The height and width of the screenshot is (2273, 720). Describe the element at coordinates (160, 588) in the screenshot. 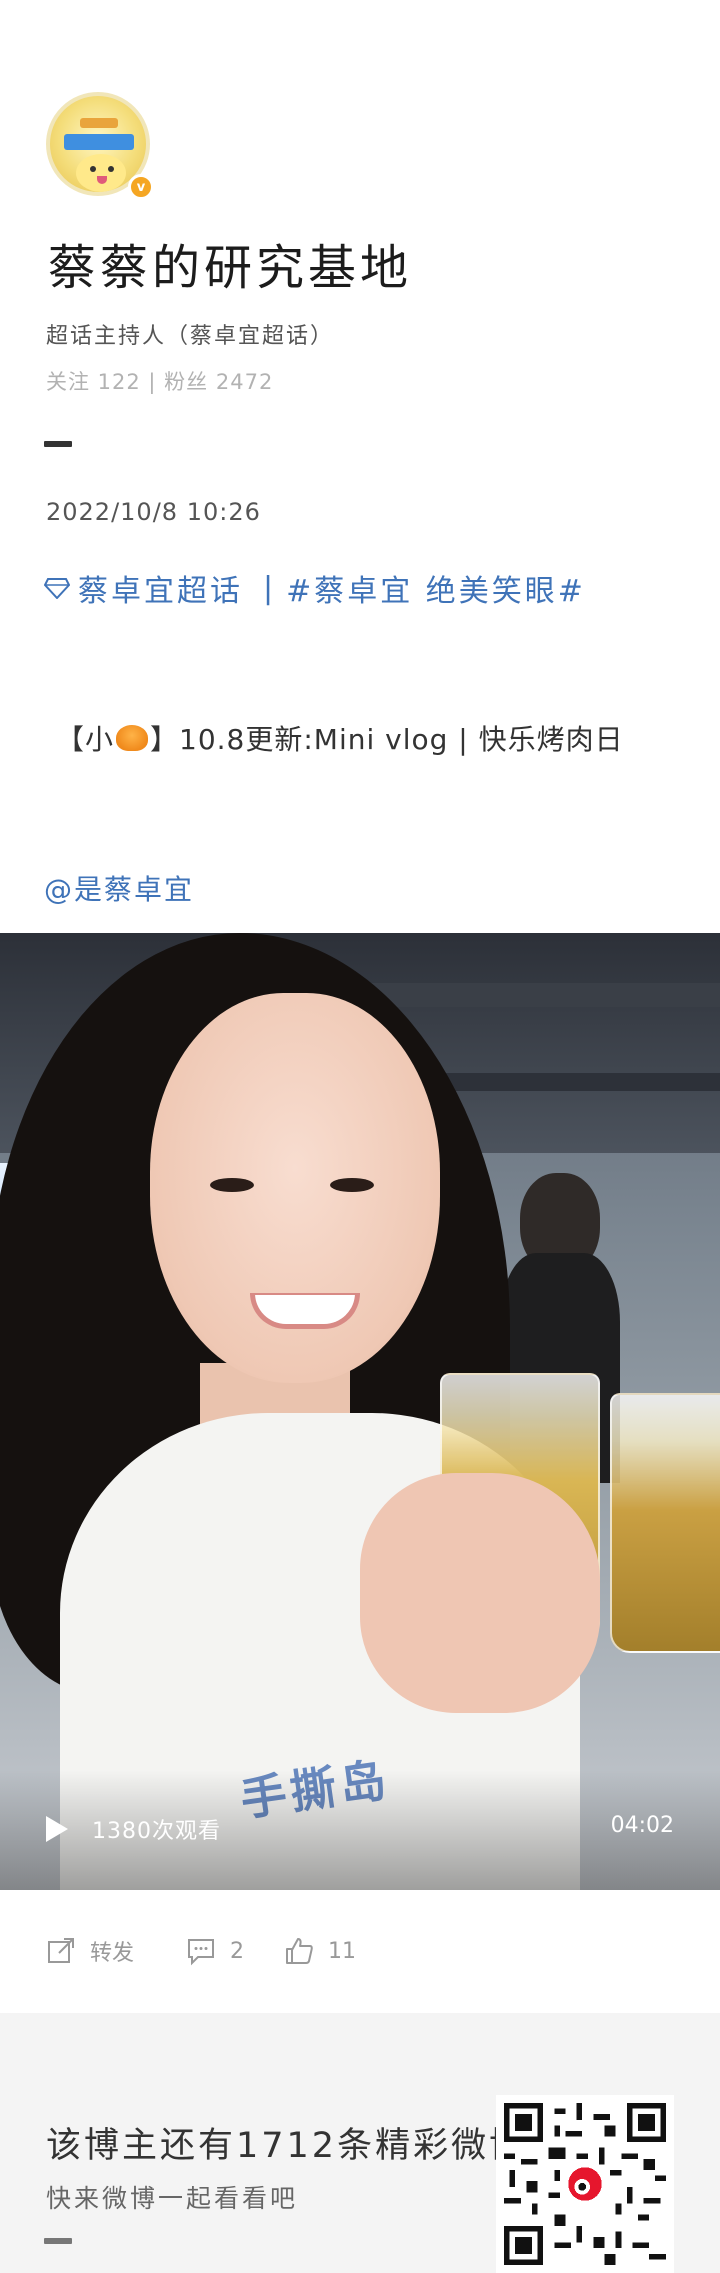

I see `supertopic-link: 蔡卓宜超话` at that location.